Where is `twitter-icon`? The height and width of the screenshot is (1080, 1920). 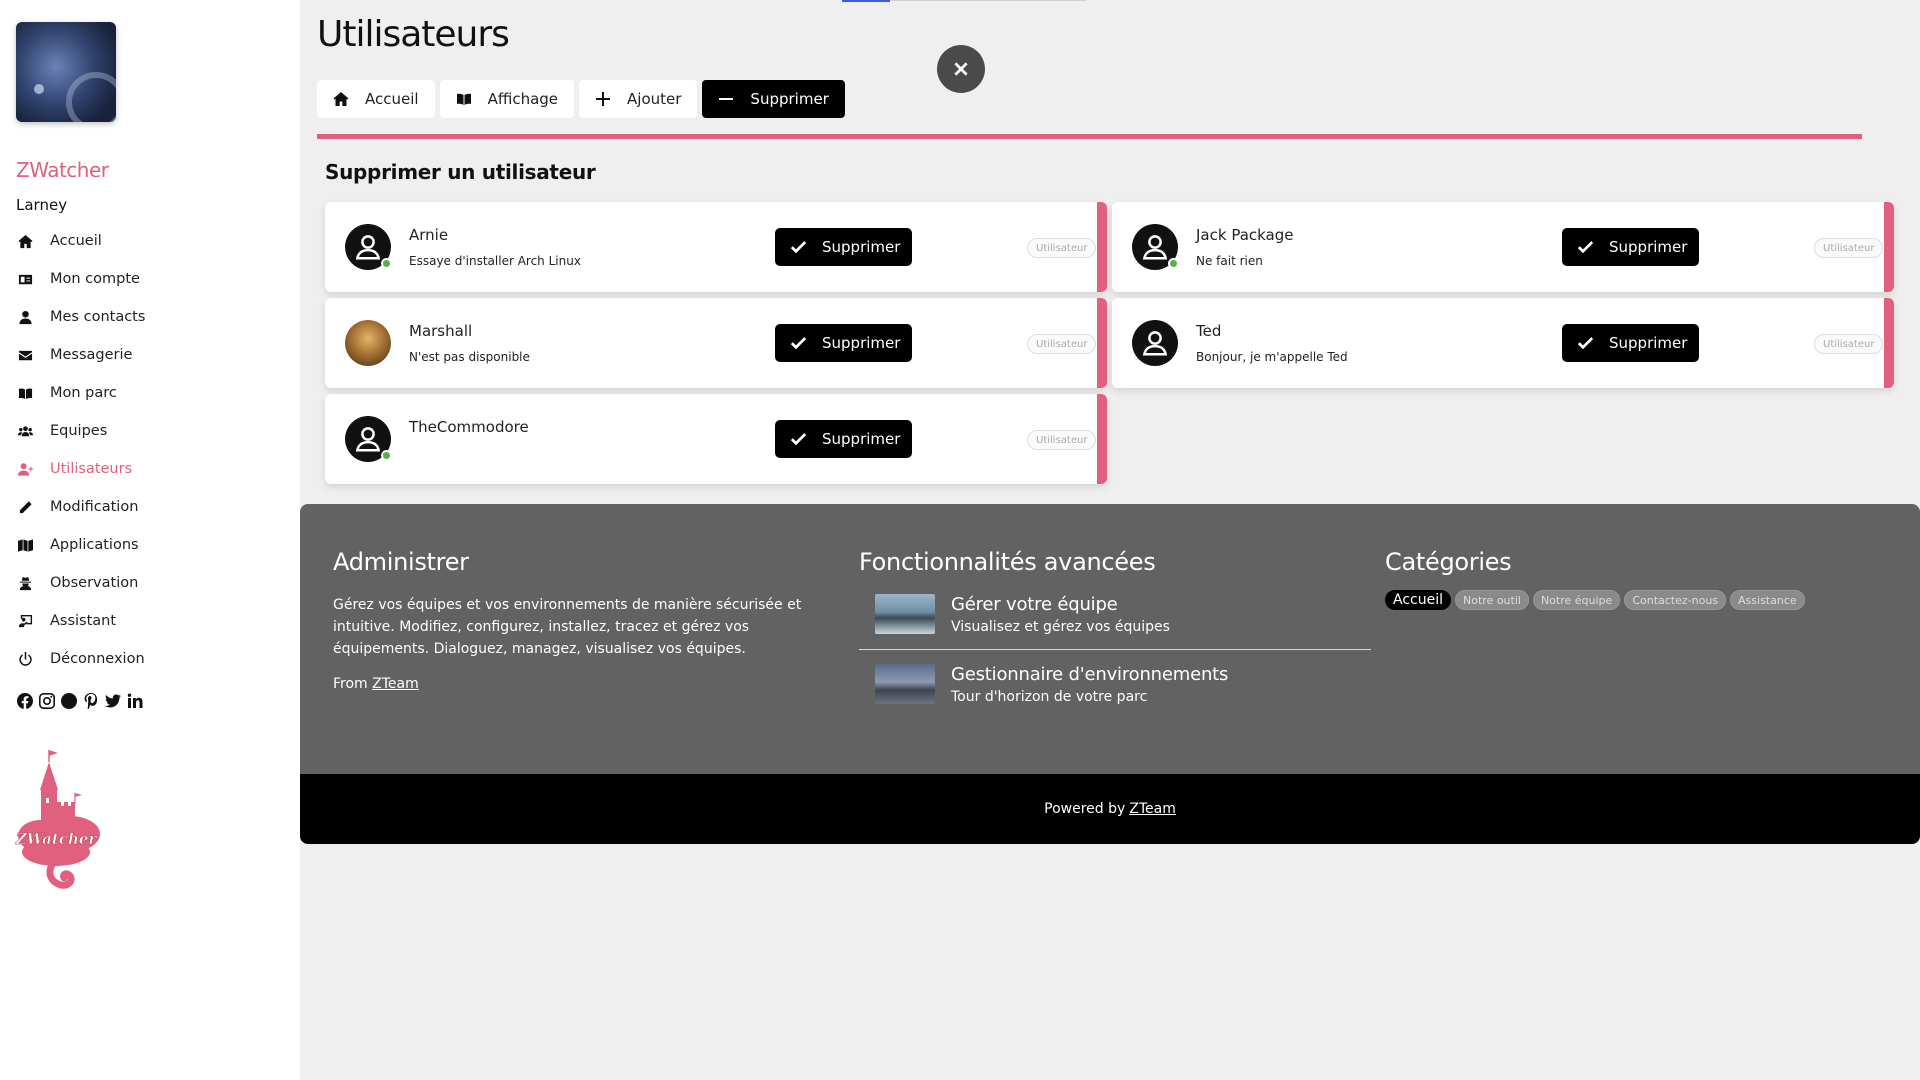
twitter-icon is located at coordinates (113, 701).